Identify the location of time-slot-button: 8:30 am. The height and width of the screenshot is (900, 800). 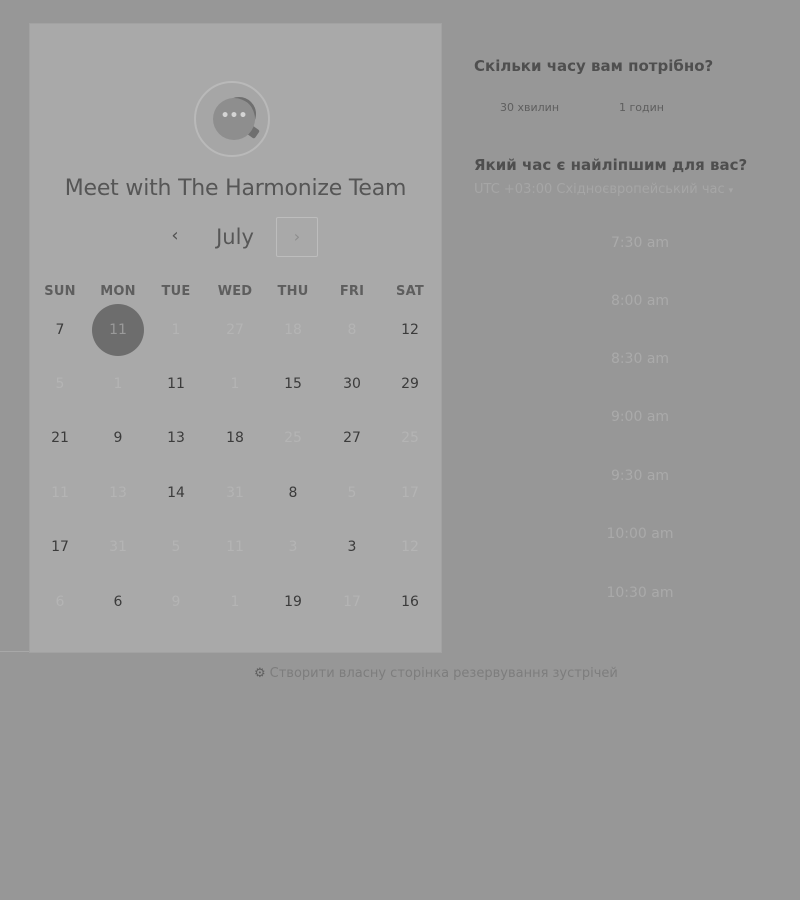
(640, 359).